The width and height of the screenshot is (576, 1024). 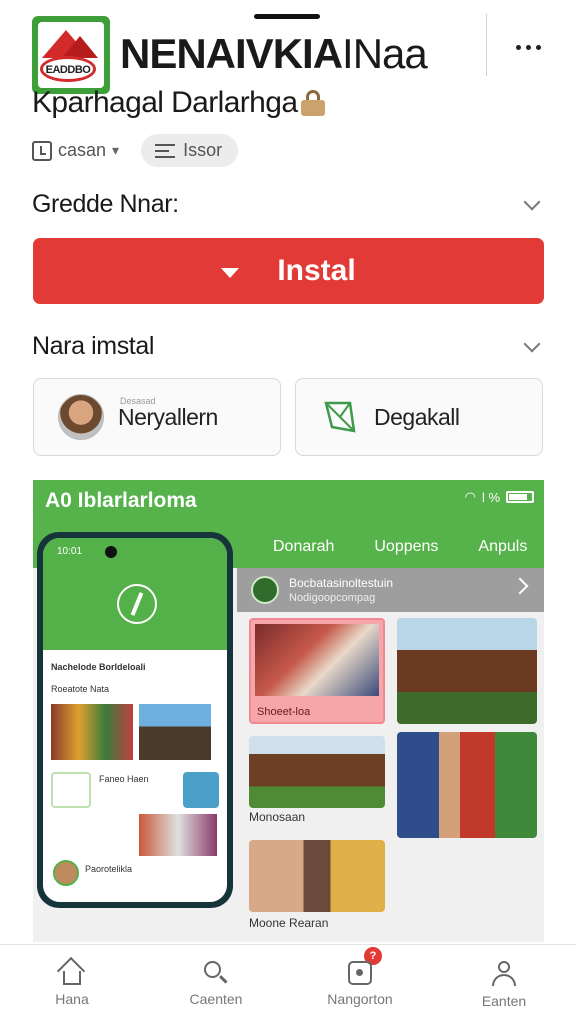 What do you see at coordinates (165, 151) in the screenshot?
I see `filter-icon` at bounding box center [165, 151].